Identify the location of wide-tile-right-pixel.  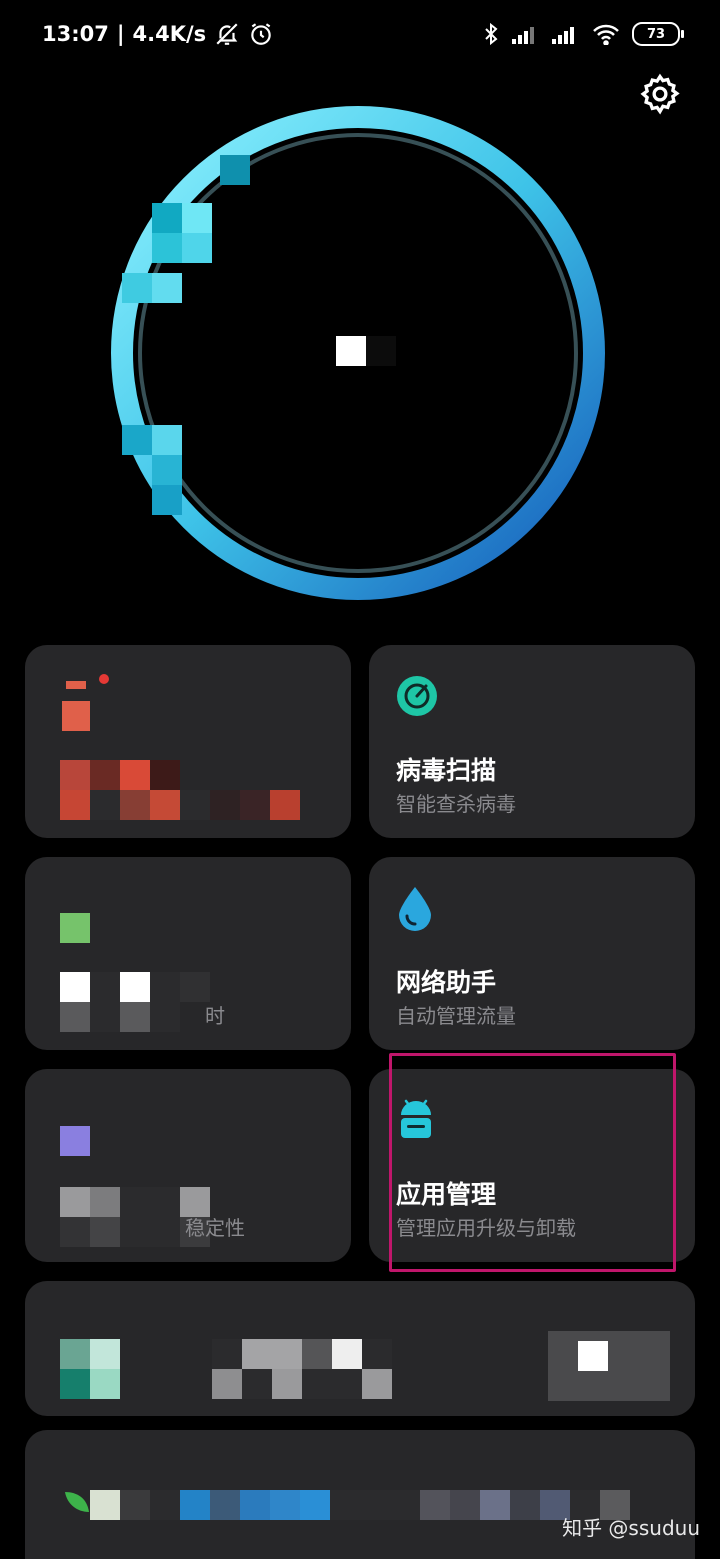
(593, 1356).